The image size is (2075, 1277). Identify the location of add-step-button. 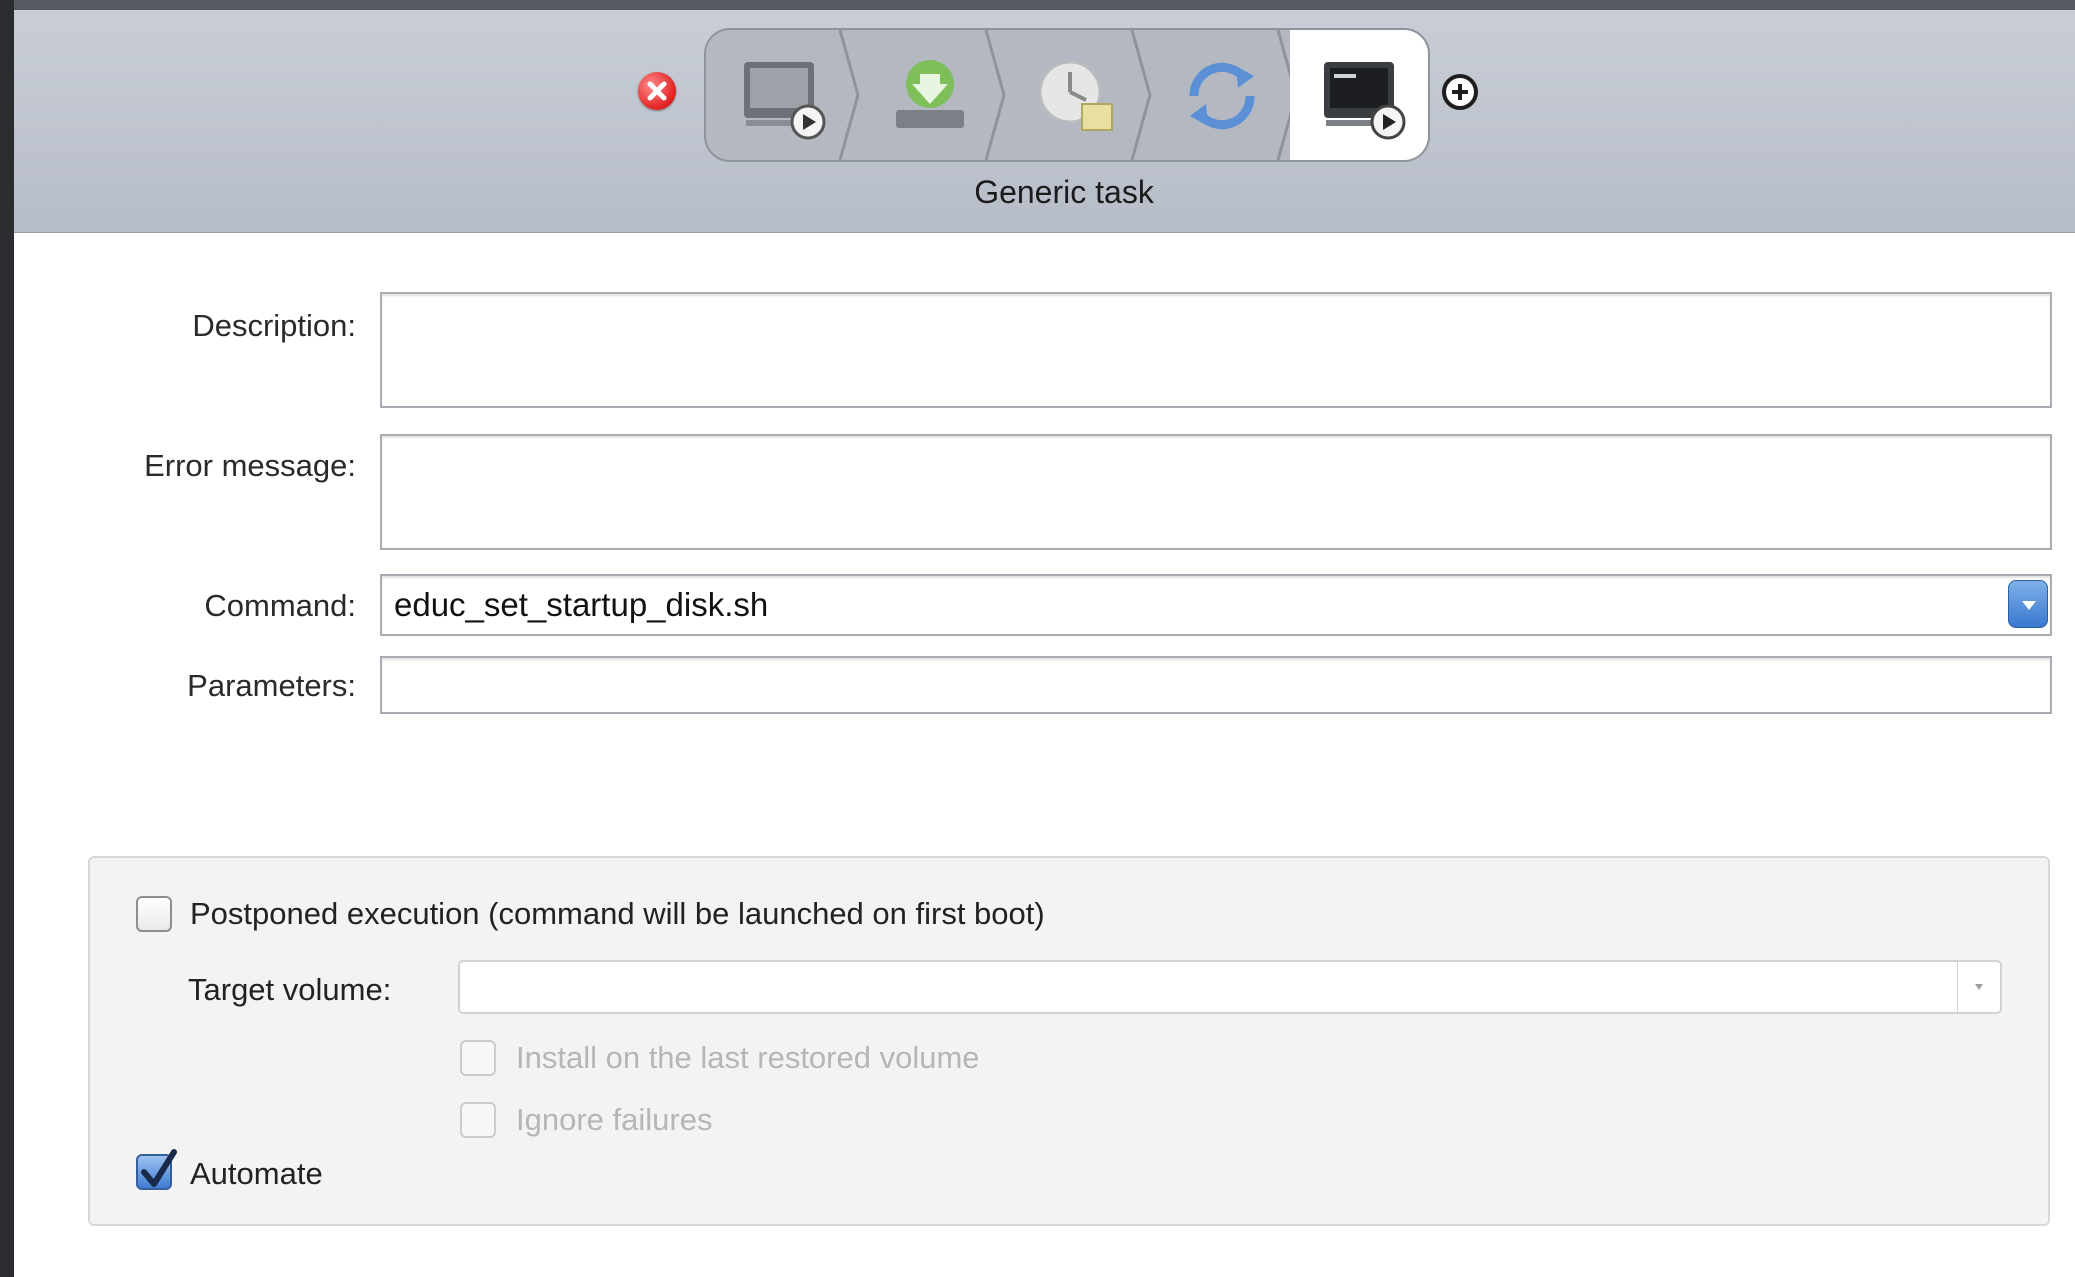
(1460, 92).